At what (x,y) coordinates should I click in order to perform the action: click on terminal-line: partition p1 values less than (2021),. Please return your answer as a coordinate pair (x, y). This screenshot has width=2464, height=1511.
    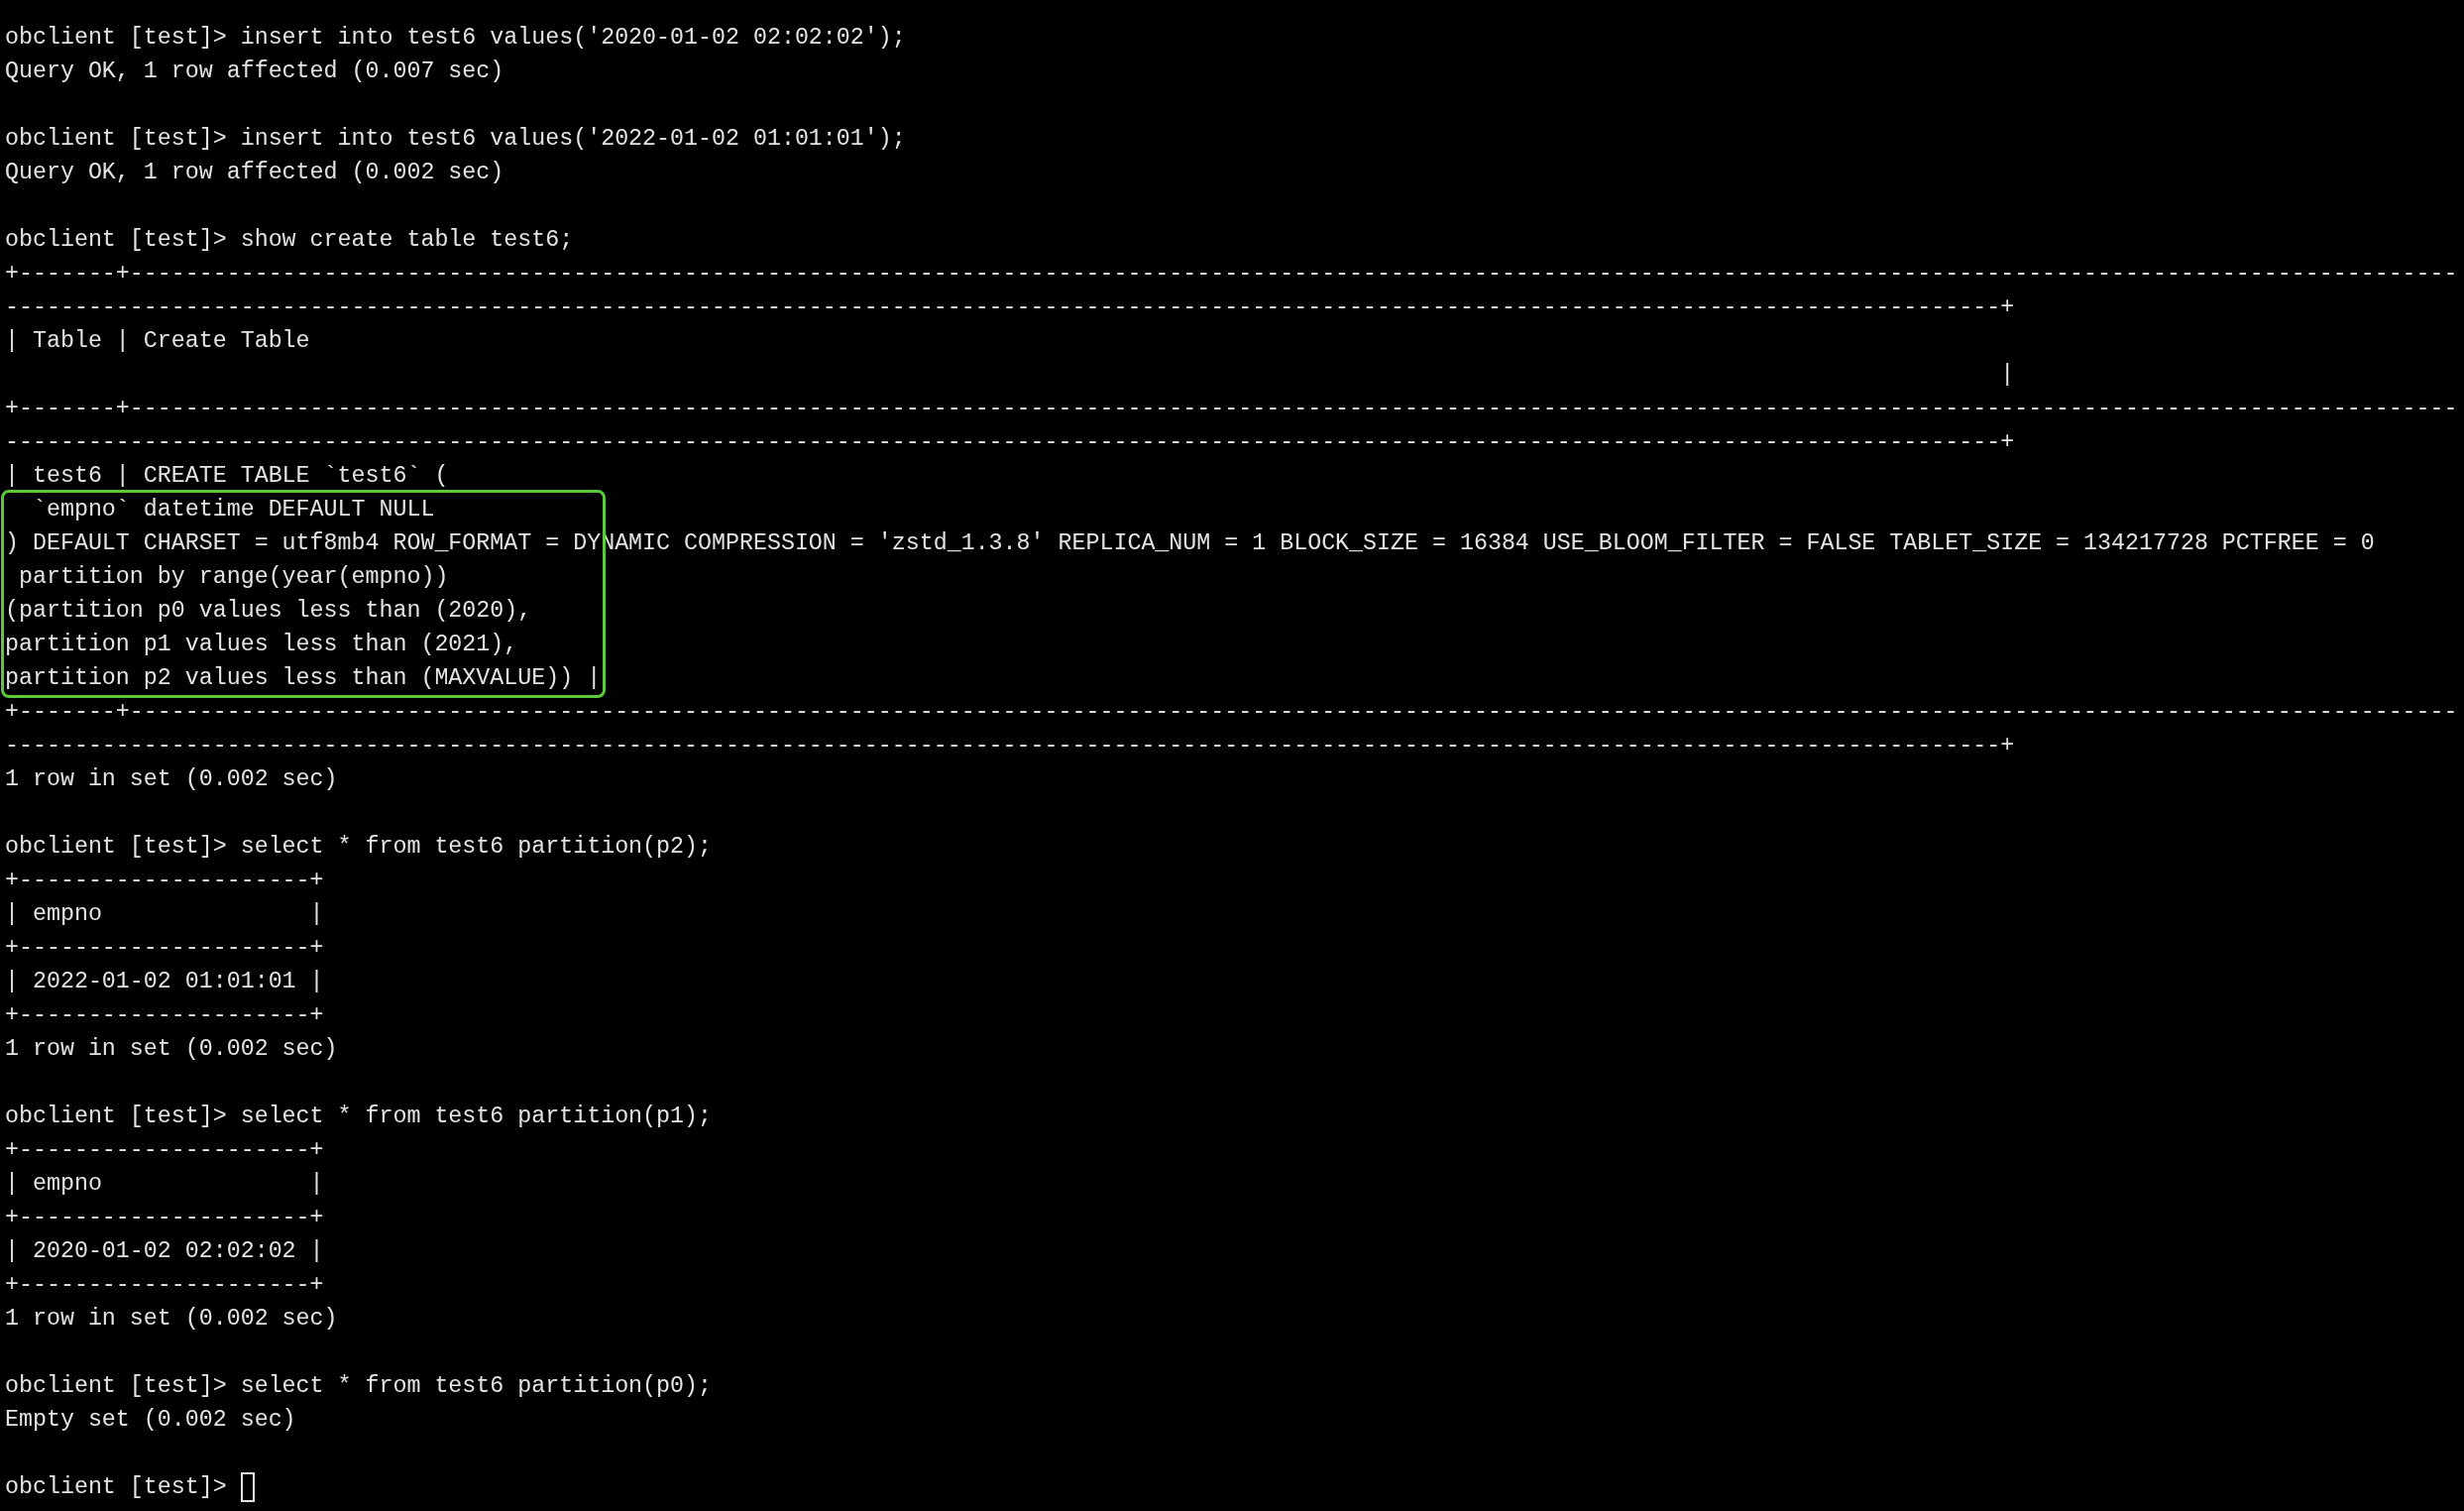
    Looking at the image, I should click on (261, 645).